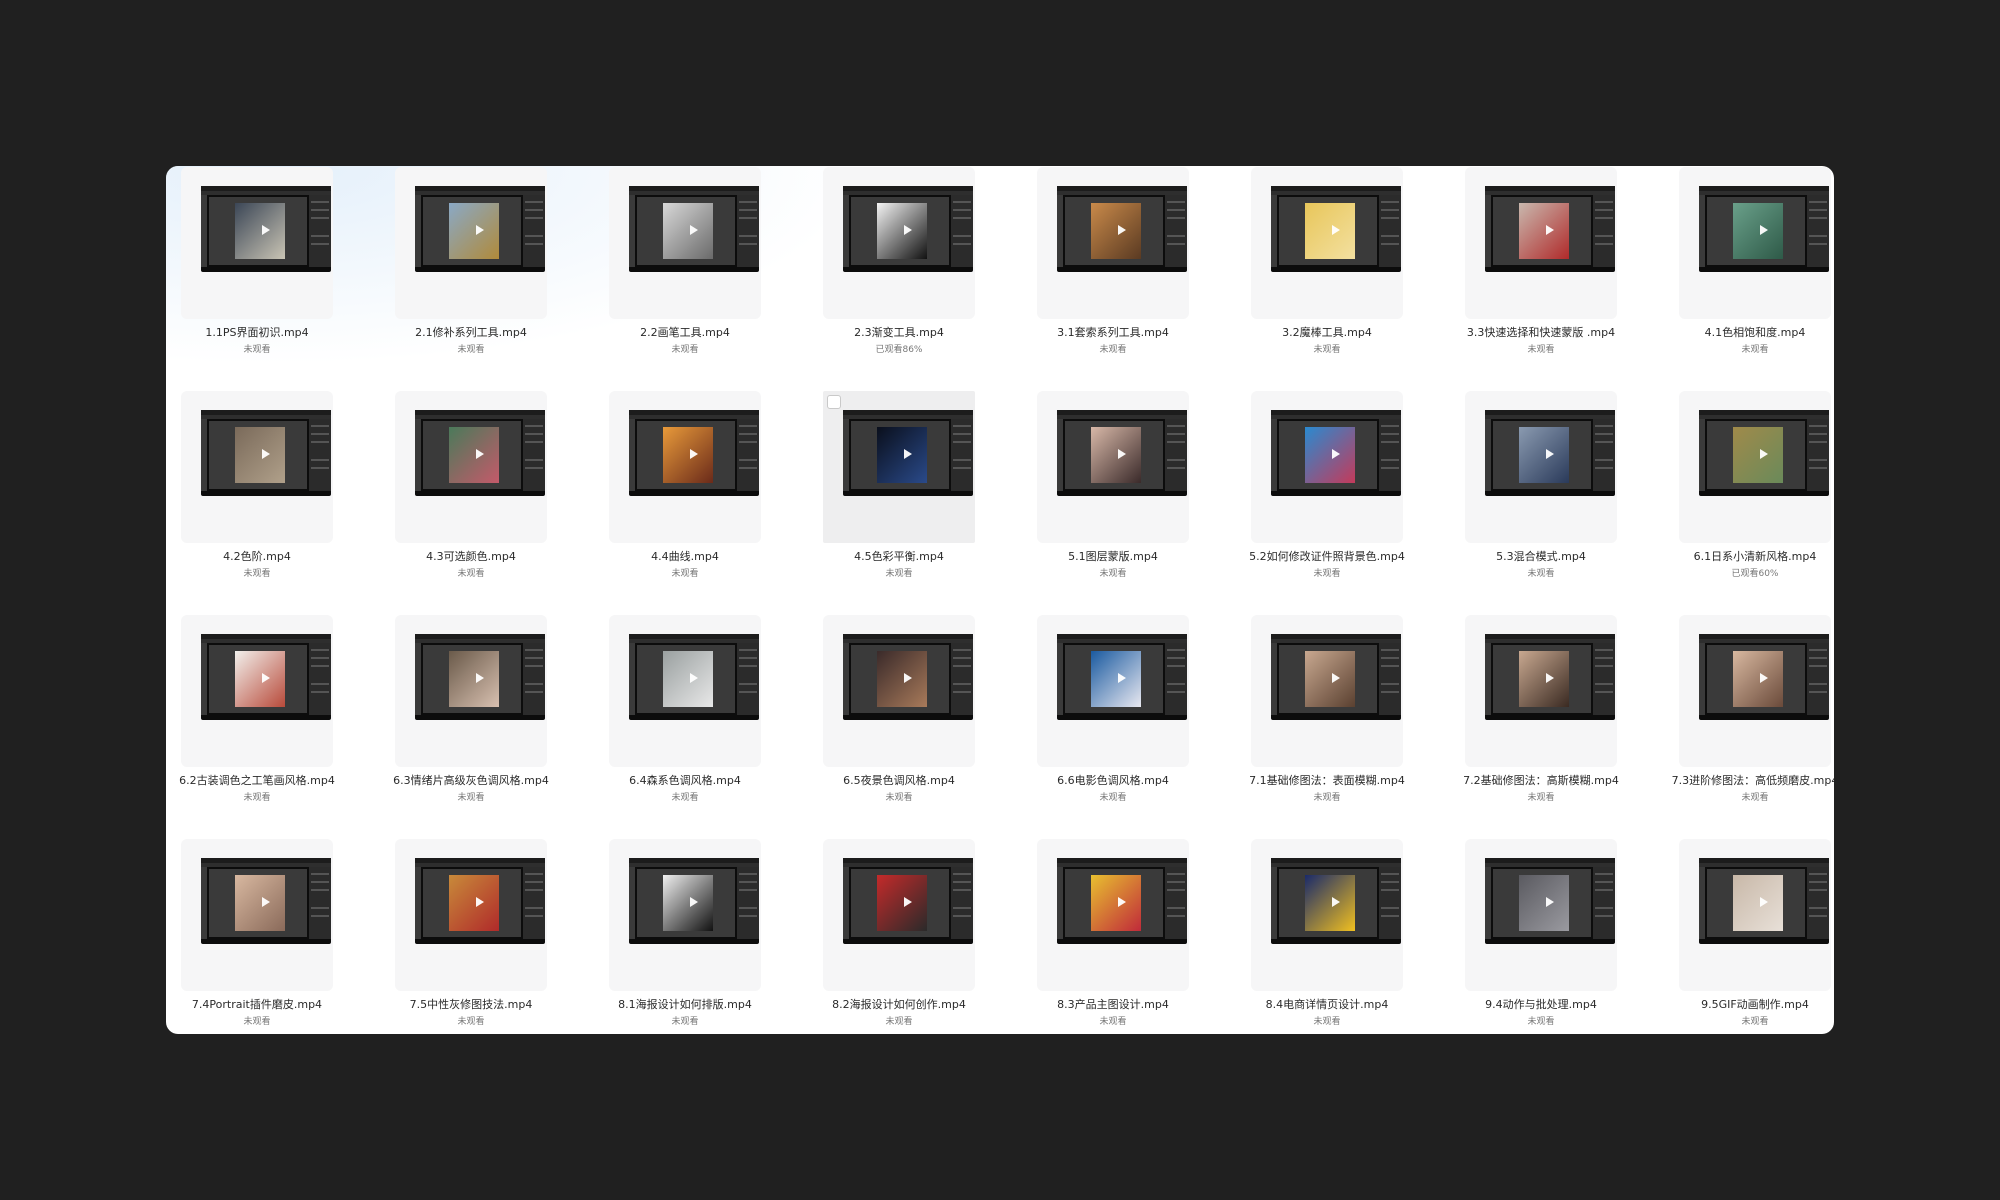 The width and height of the screenshot is (2000, 1200). What do you see at coordinates (1113, 341) in the screenshot?
I see `file-name: 3.1套索系列工具.mp4 未观看` at bounding box center [1113, 341].